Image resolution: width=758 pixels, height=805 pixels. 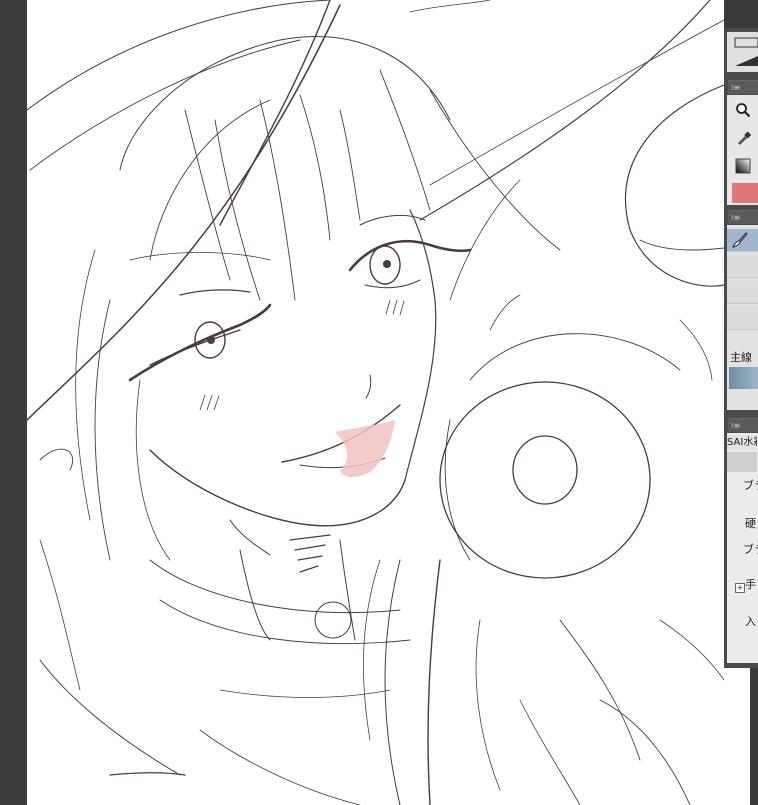 What do you see at coordinates (743, 166) in the screenshot?
I see `gradient-icon` at bounding box center [743, 166].